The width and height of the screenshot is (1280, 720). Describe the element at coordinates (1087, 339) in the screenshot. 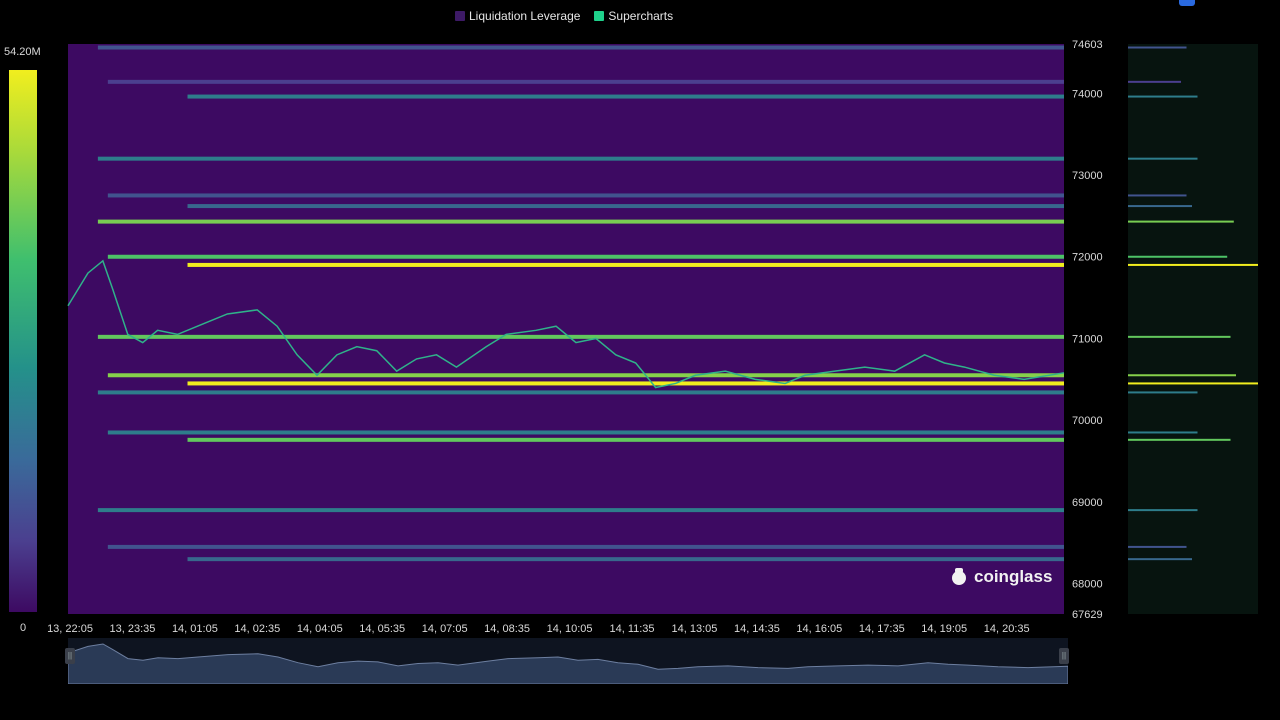

I see `y-tick-label: 71000` at that location.